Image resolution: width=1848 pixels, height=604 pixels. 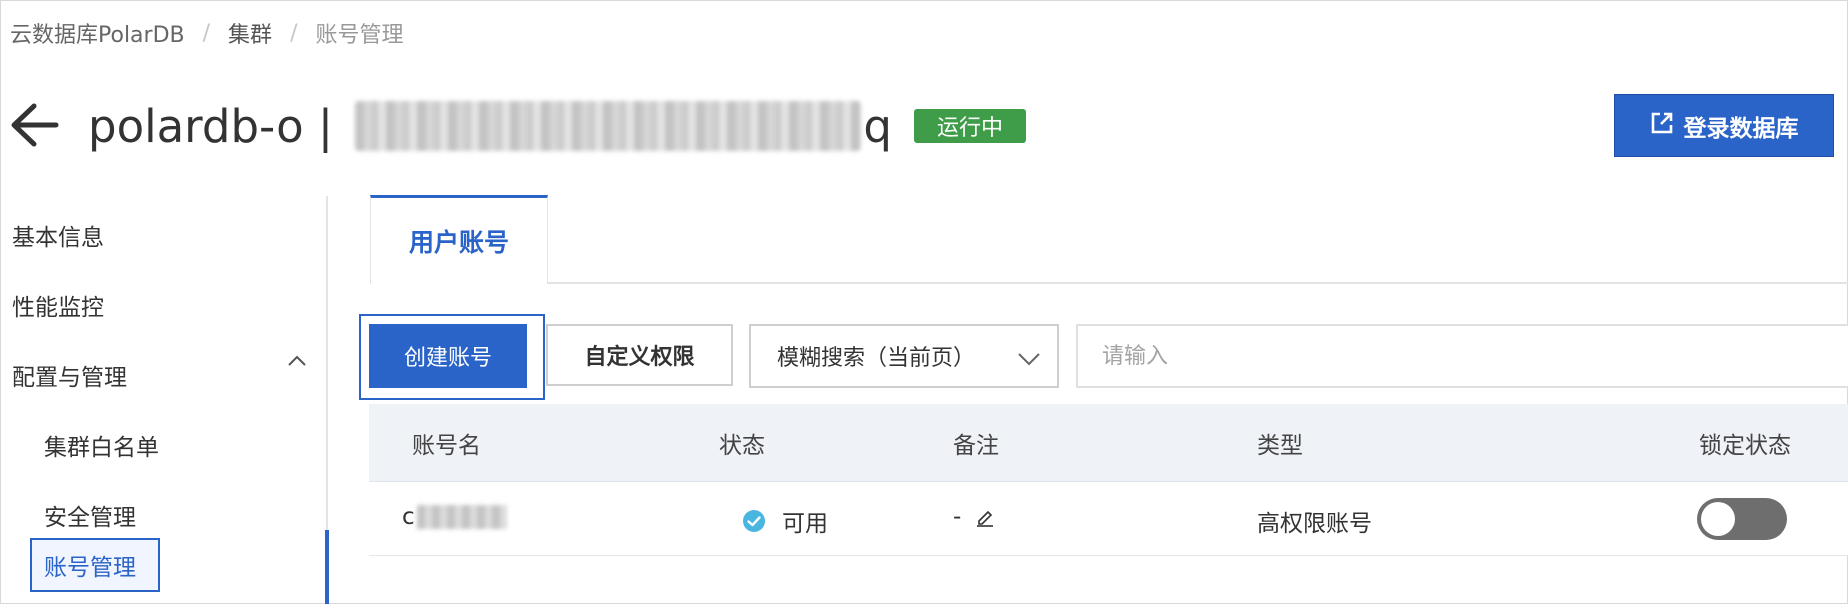 I want to click on cluster-id-tail: q, so click(x=877, y=126).